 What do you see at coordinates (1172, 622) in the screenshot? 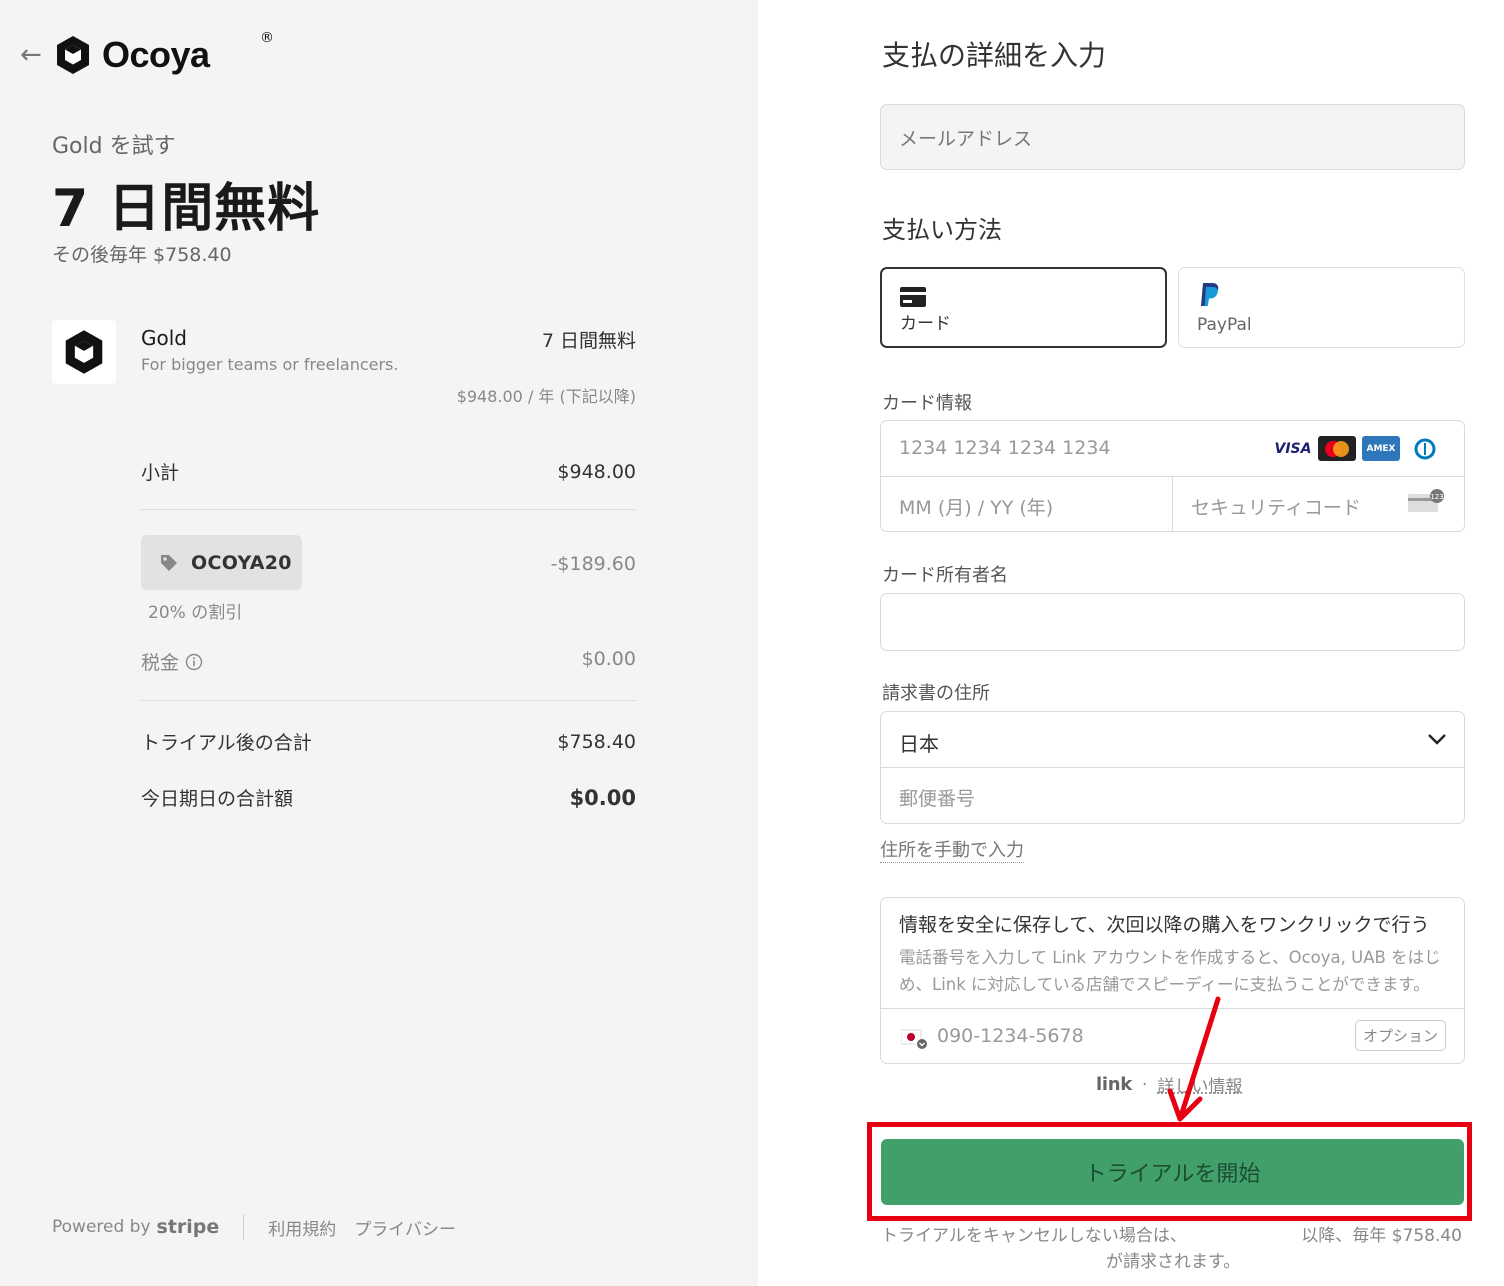
I see `cardholder-field` at bounding box center [1172, 622].